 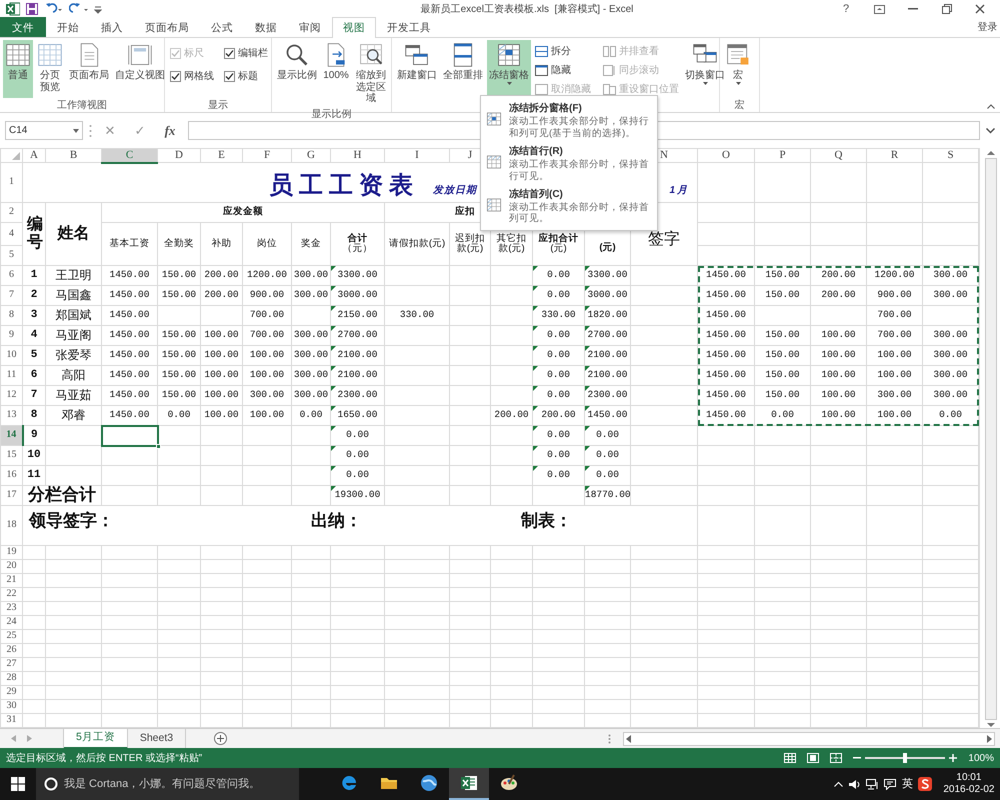 What do you see at coordinates (34, 376) in the screenshot?
I see `table-cell: 6` at bounding box center [34, 376].